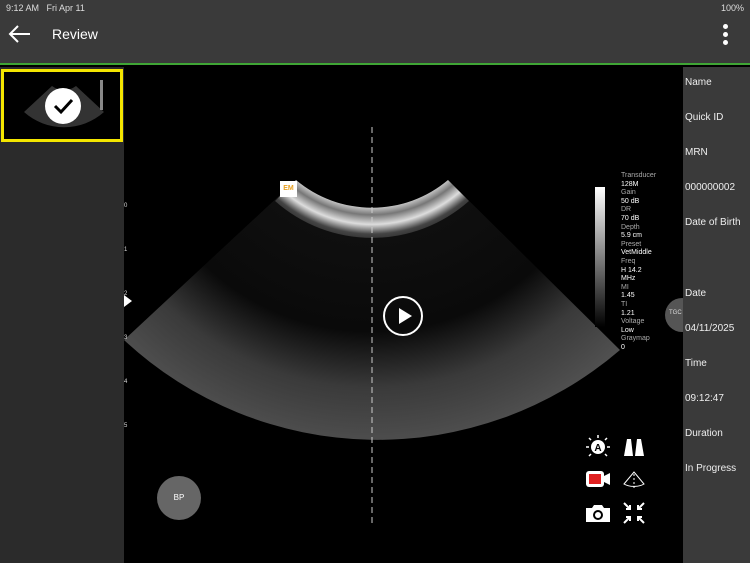 This screenshot has width=750, height=563. I want to click on play-button, so click(403, 316).